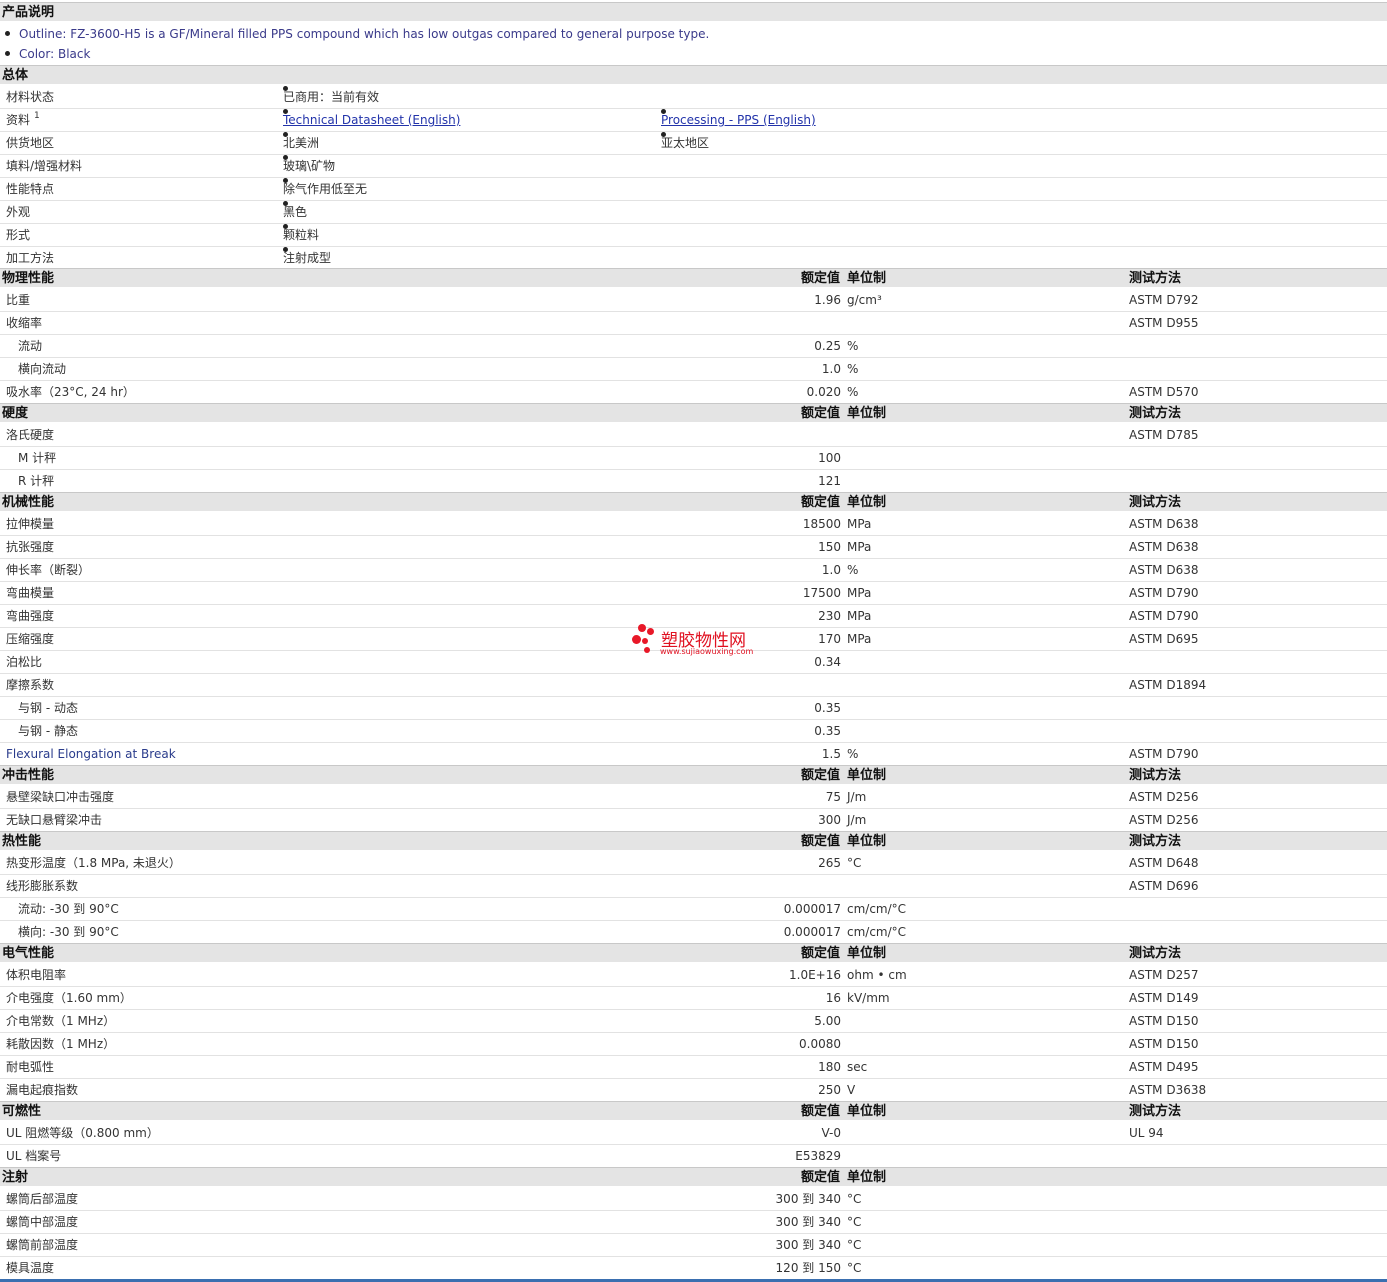  Describe the element at coordinates (1164, 886) in the screenshot. I see `row-test-method: ASTM D696` at that location.